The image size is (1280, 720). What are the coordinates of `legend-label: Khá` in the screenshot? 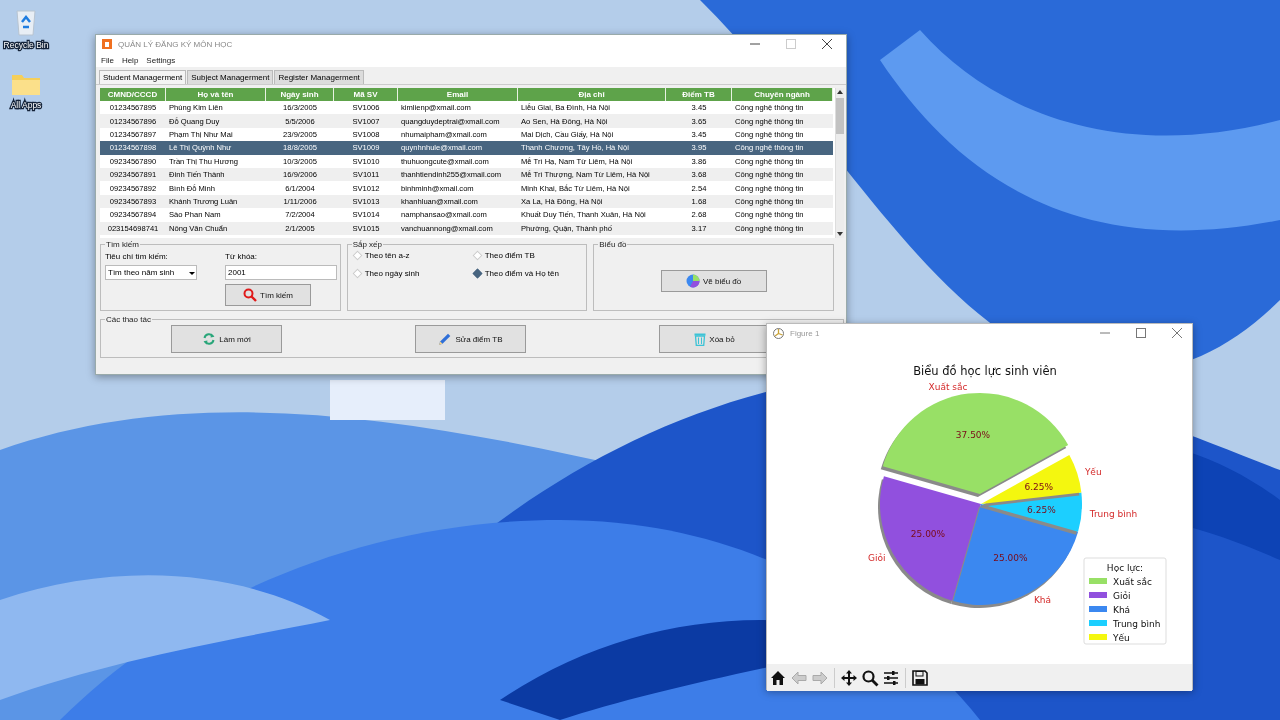 It's located at (1122, 610).